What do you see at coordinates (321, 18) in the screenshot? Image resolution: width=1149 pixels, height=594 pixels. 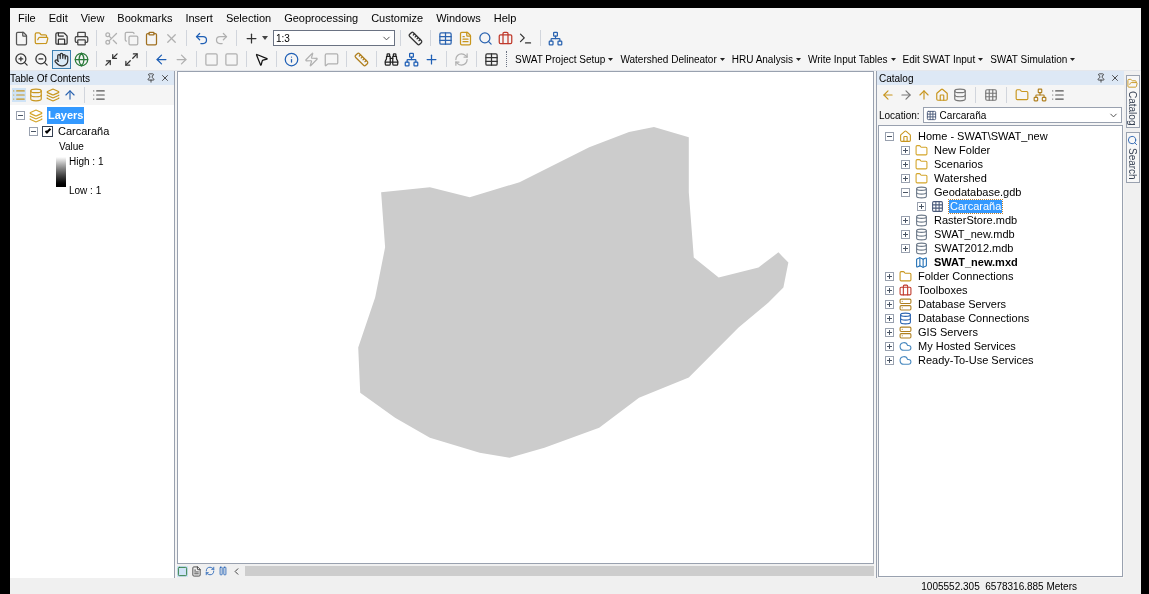 I see `menu-item: Geoprocessing` at bounding box center [321, 18].